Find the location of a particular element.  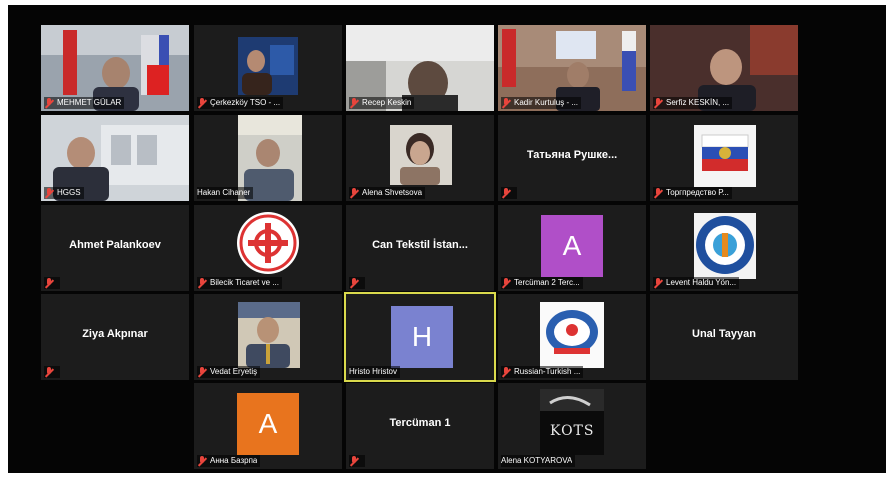

participant-tile: Unal Tayyan is located at coordinates (724, 337).